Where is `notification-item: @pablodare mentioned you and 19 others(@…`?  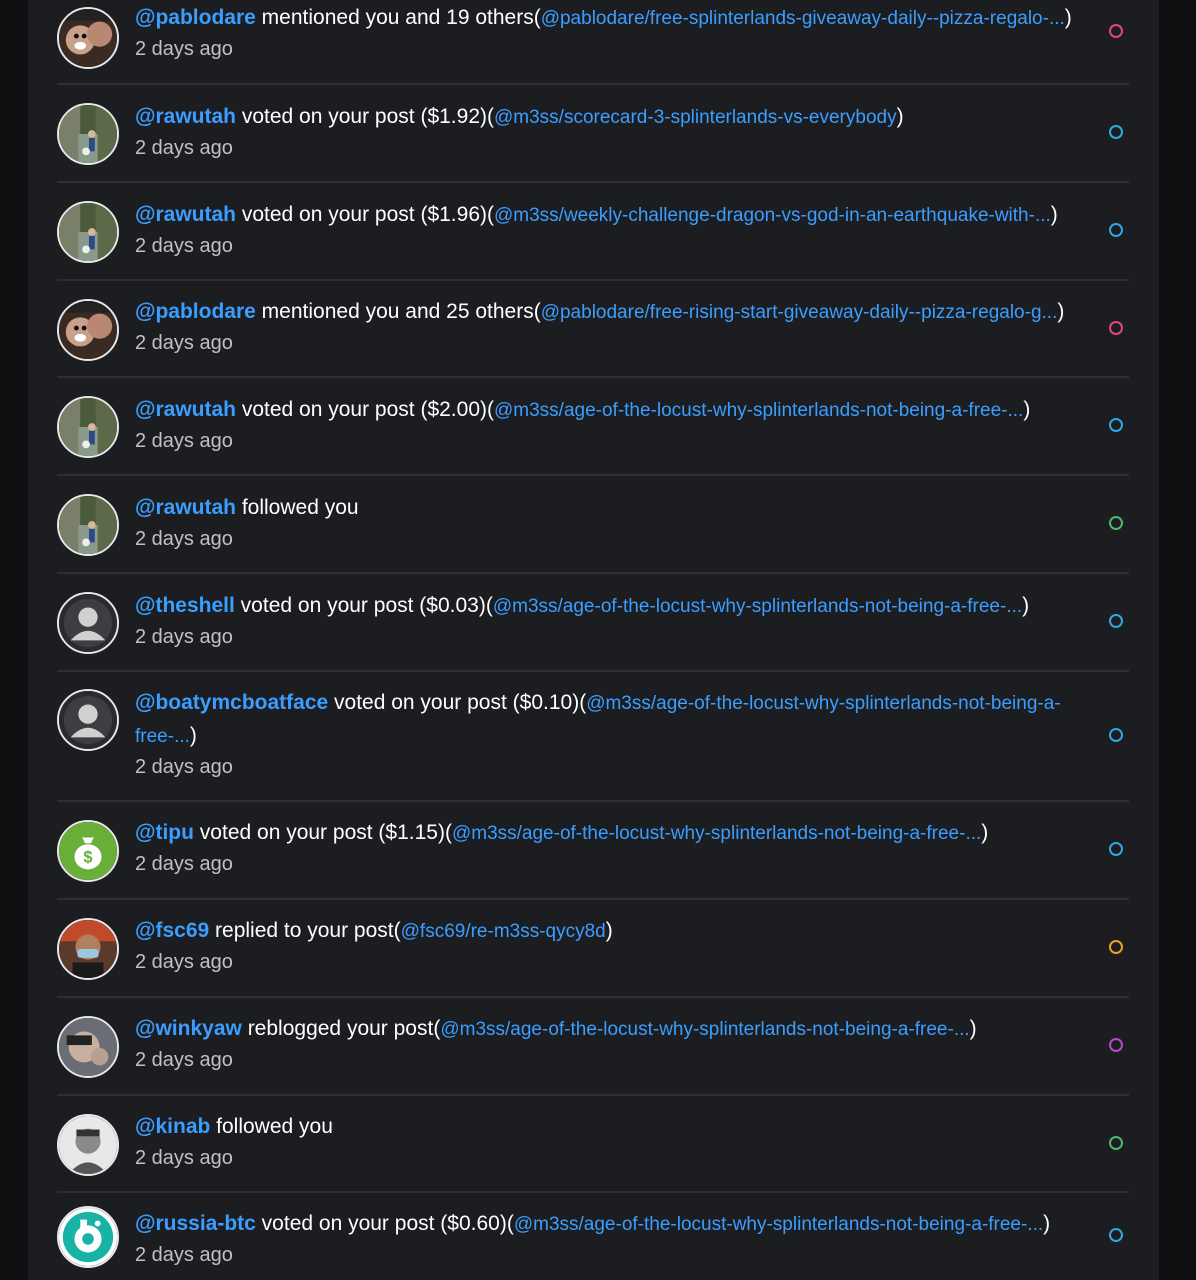
notification-item: @pablodare mentioned you and 19 others(@… is located at coordinates (593, 42).